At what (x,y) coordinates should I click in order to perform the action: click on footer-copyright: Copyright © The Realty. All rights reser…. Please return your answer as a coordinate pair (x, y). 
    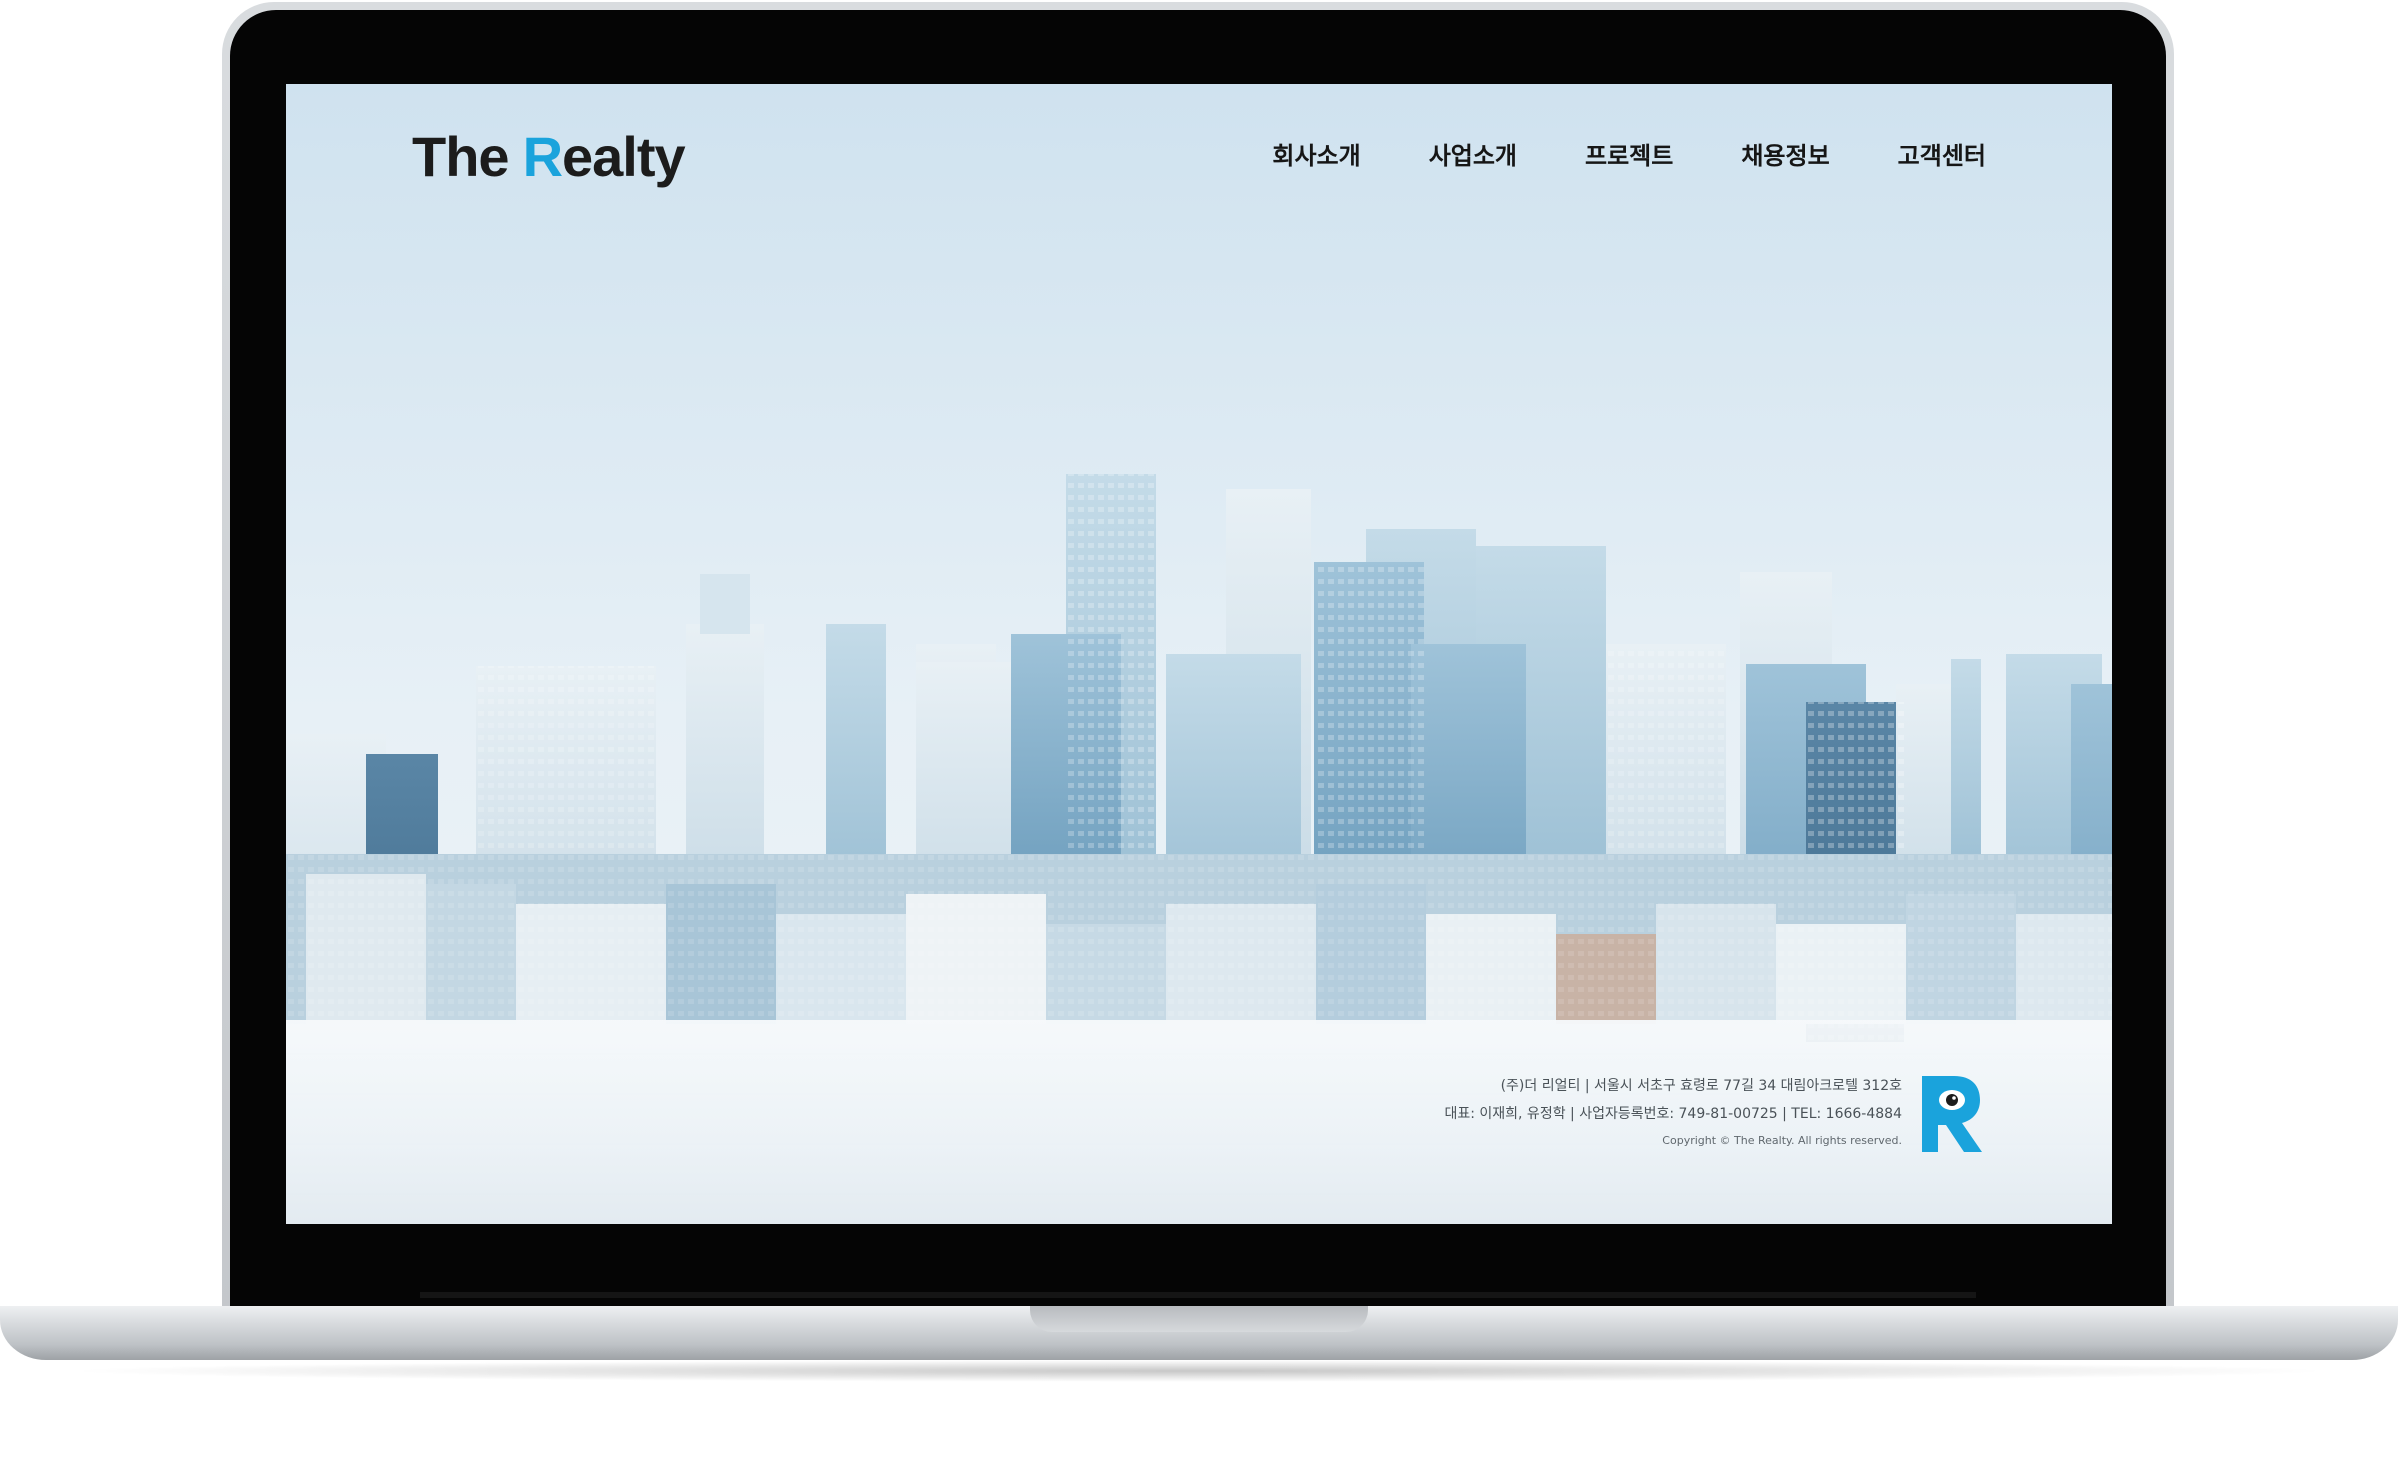
    Looking at the image, I should click on (1782, 1140).